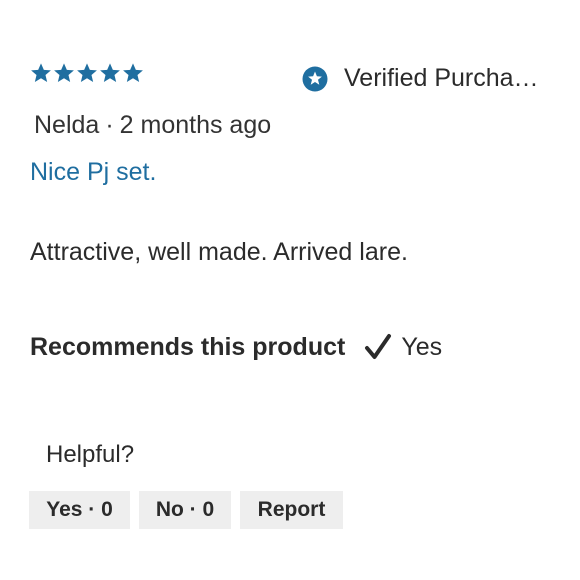 The width and height of the screenshot is (580, 580). I want to click on author-name: Nelda, so click(67, 125).